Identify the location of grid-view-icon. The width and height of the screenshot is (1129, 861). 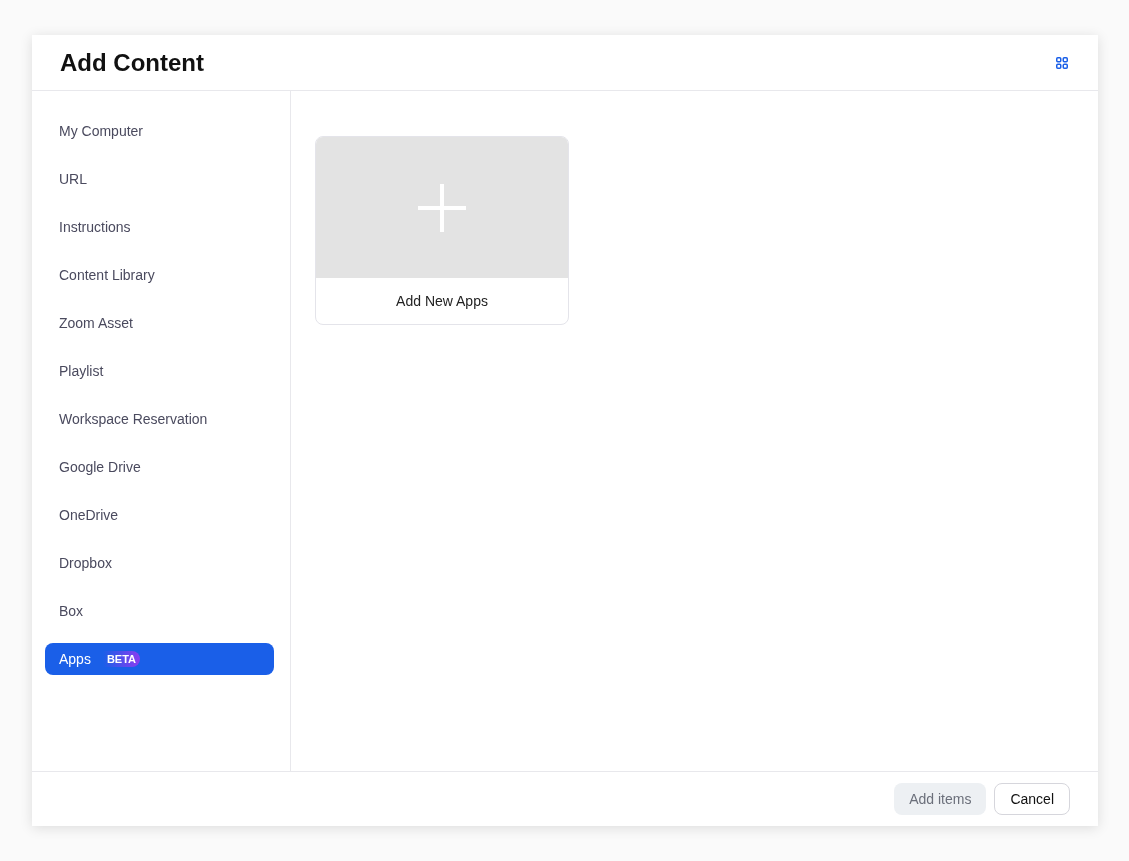
(1062, 62).